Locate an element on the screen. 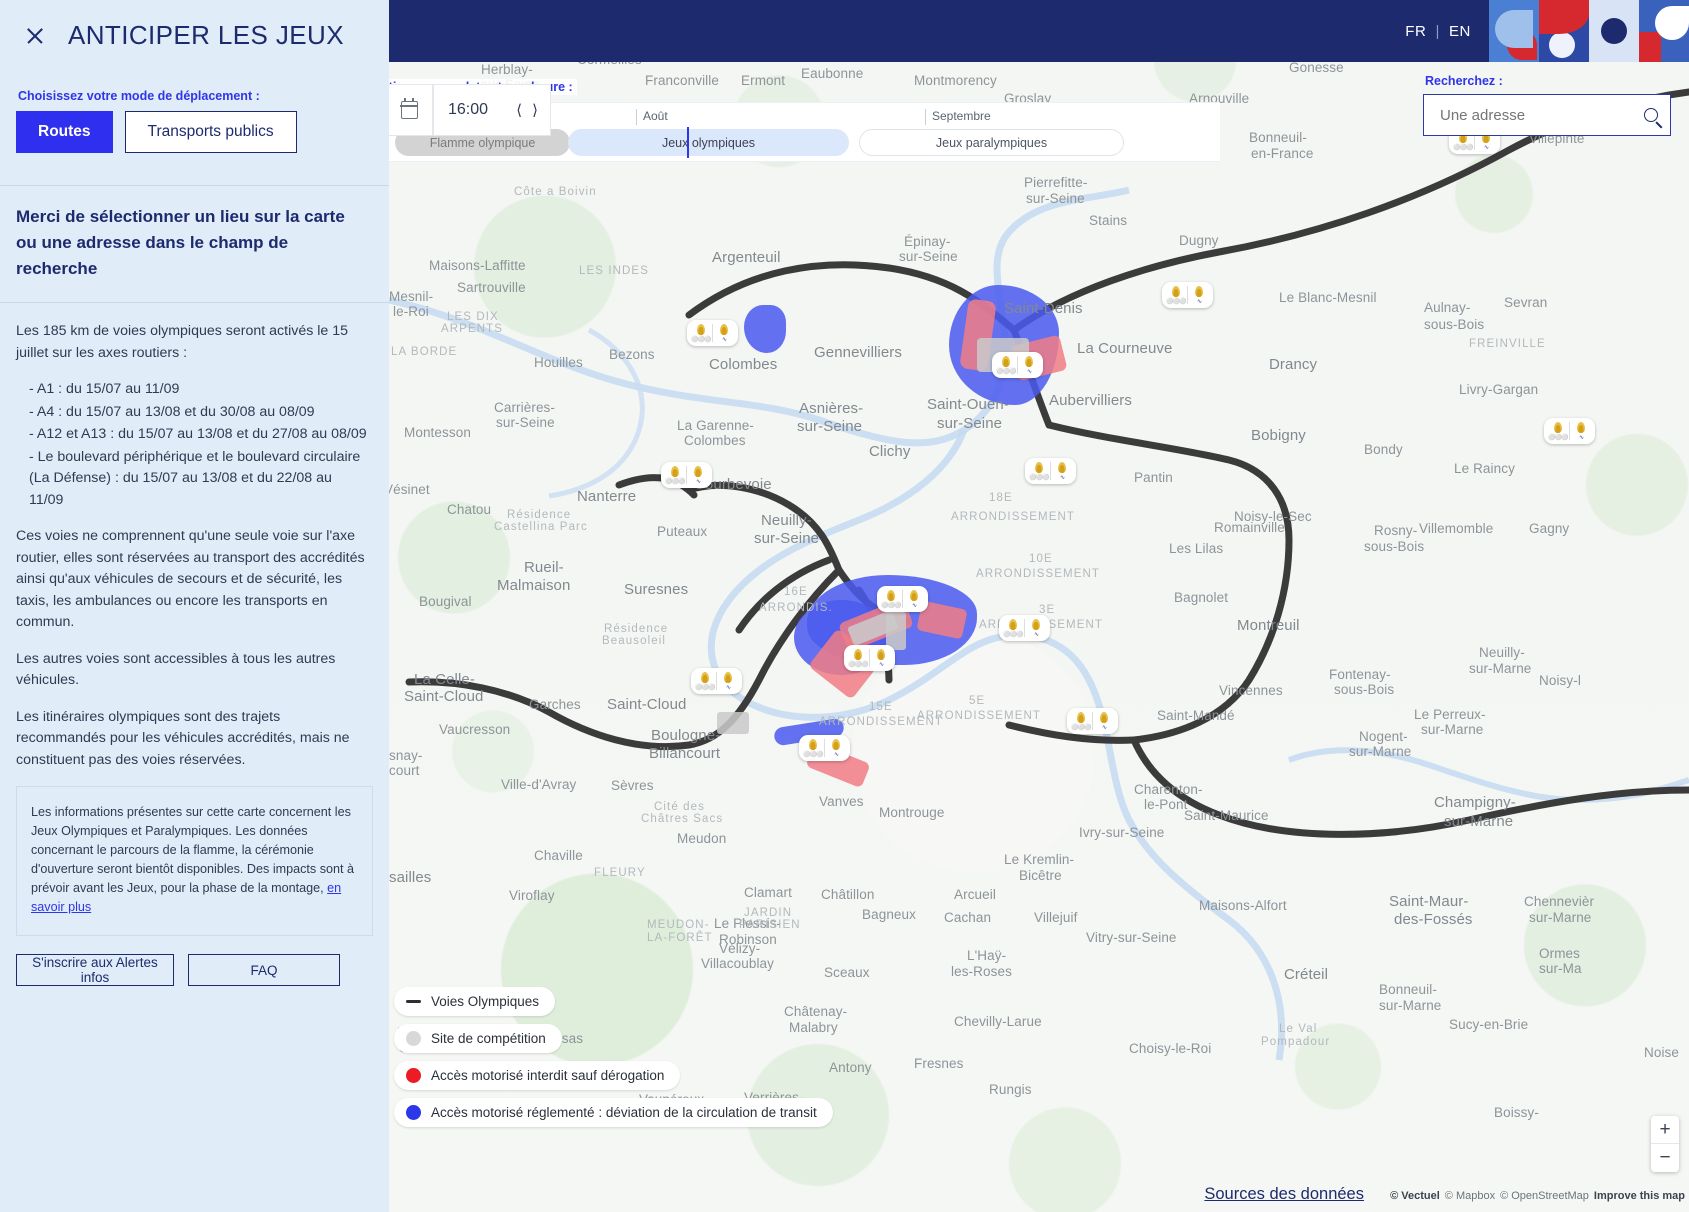  search-label: Recherchez : is located at coordinates (1464, 81).